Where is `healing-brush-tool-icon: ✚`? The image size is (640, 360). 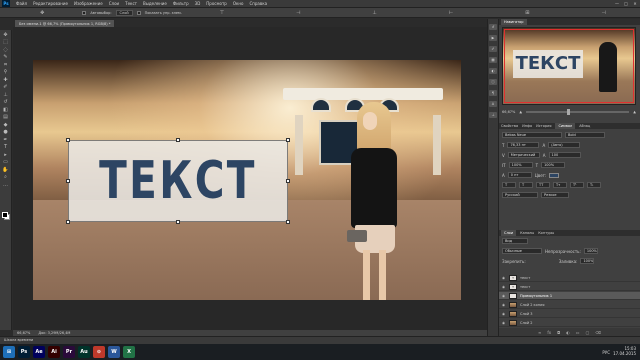 healing-brush-tool-icon: ✚ is located at coordinates (6, 80).